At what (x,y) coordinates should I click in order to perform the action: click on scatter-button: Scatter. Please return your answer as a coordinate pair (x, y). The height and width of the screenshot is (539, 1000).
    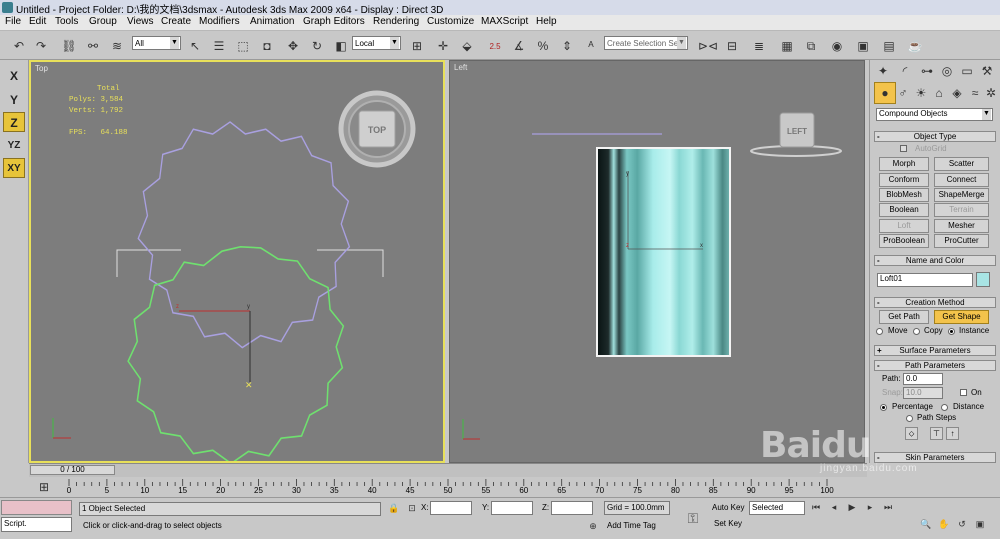
    Looking at the image, I should click on (961, 164).